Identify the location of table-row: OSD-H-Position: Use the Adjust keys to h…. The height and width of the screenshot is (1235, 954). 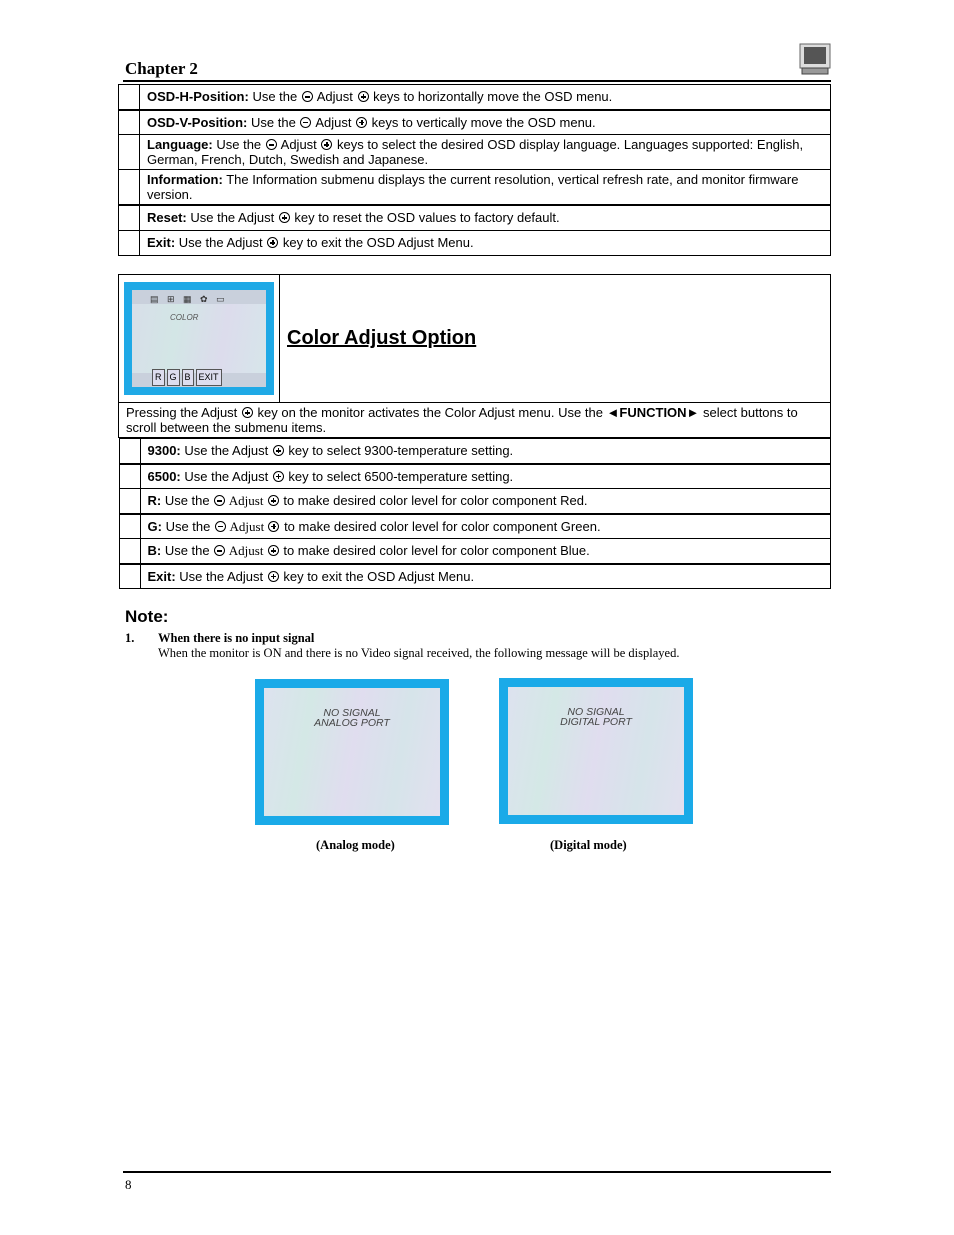
(474, 97).